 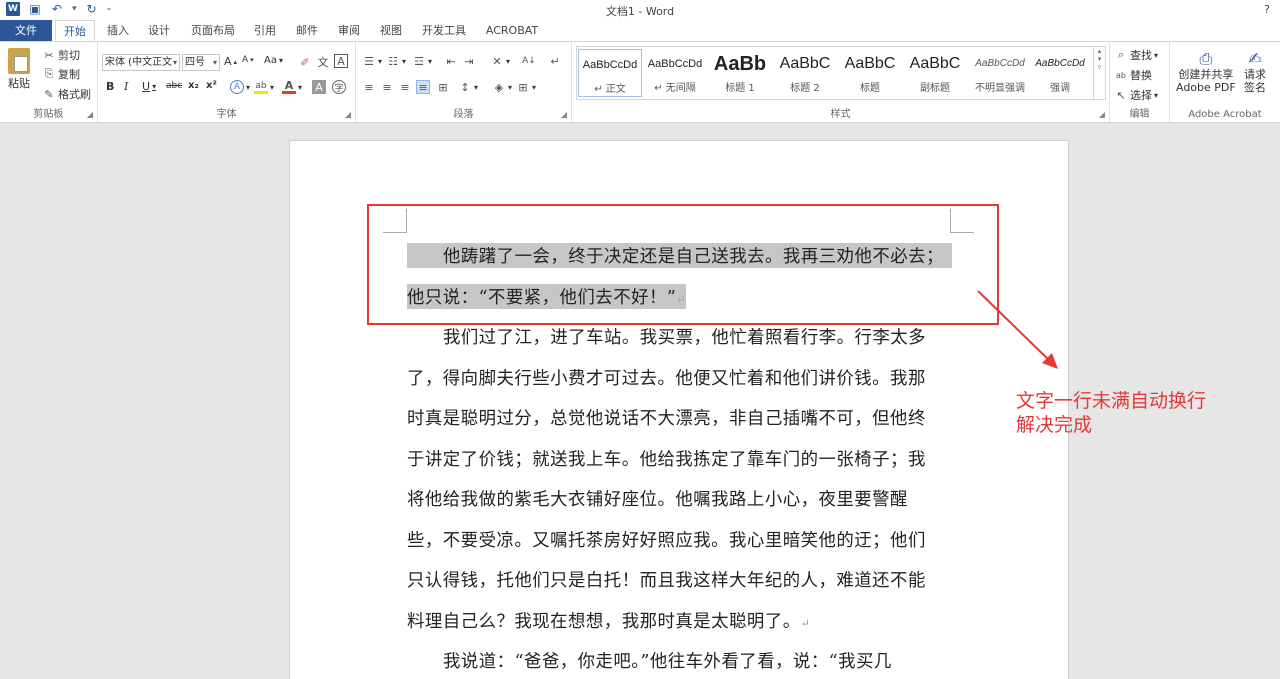 I want to click on tab-review: 审阅, so click(x=349, y=30).